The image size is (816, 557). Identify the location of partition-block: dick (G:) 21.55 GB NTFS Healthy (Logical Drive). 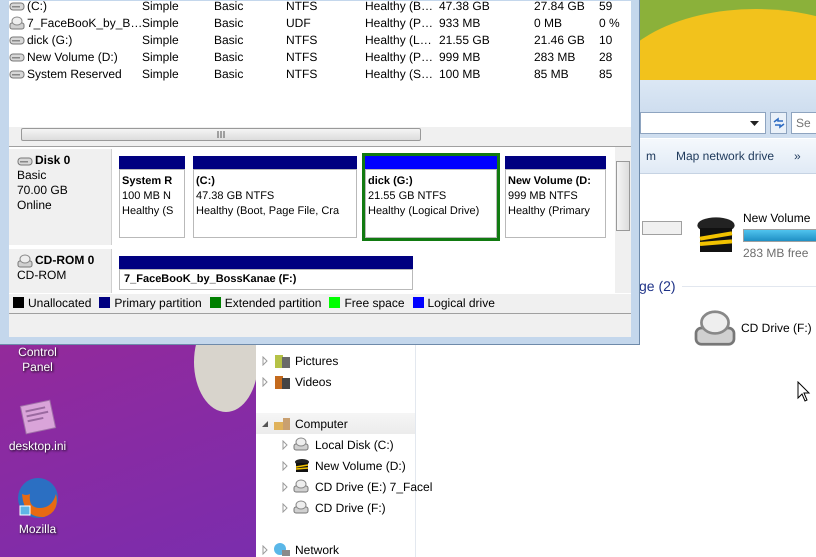
(431, 197).